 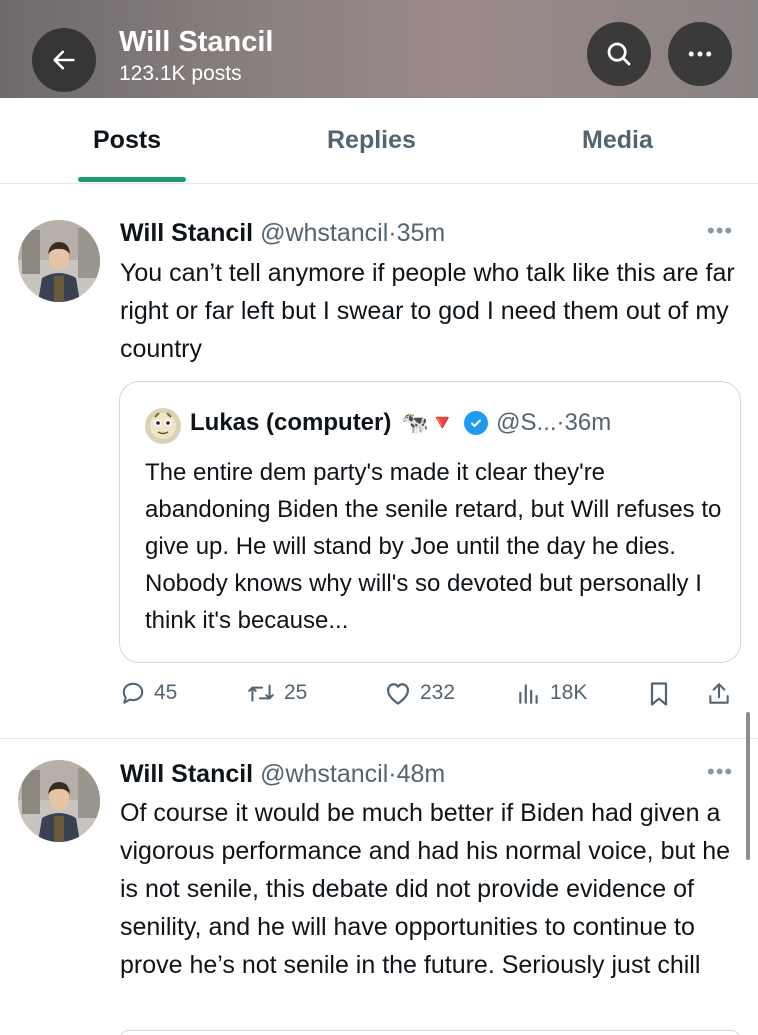 I want to click on post-count: 123.1K posts, so click(x=180, y=73).